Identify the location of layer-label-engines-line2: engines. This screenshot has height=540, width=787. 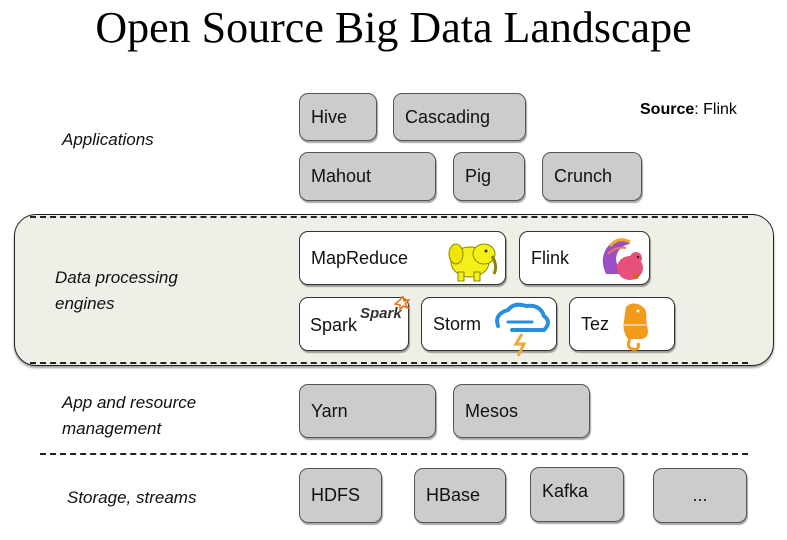
(85, 303).